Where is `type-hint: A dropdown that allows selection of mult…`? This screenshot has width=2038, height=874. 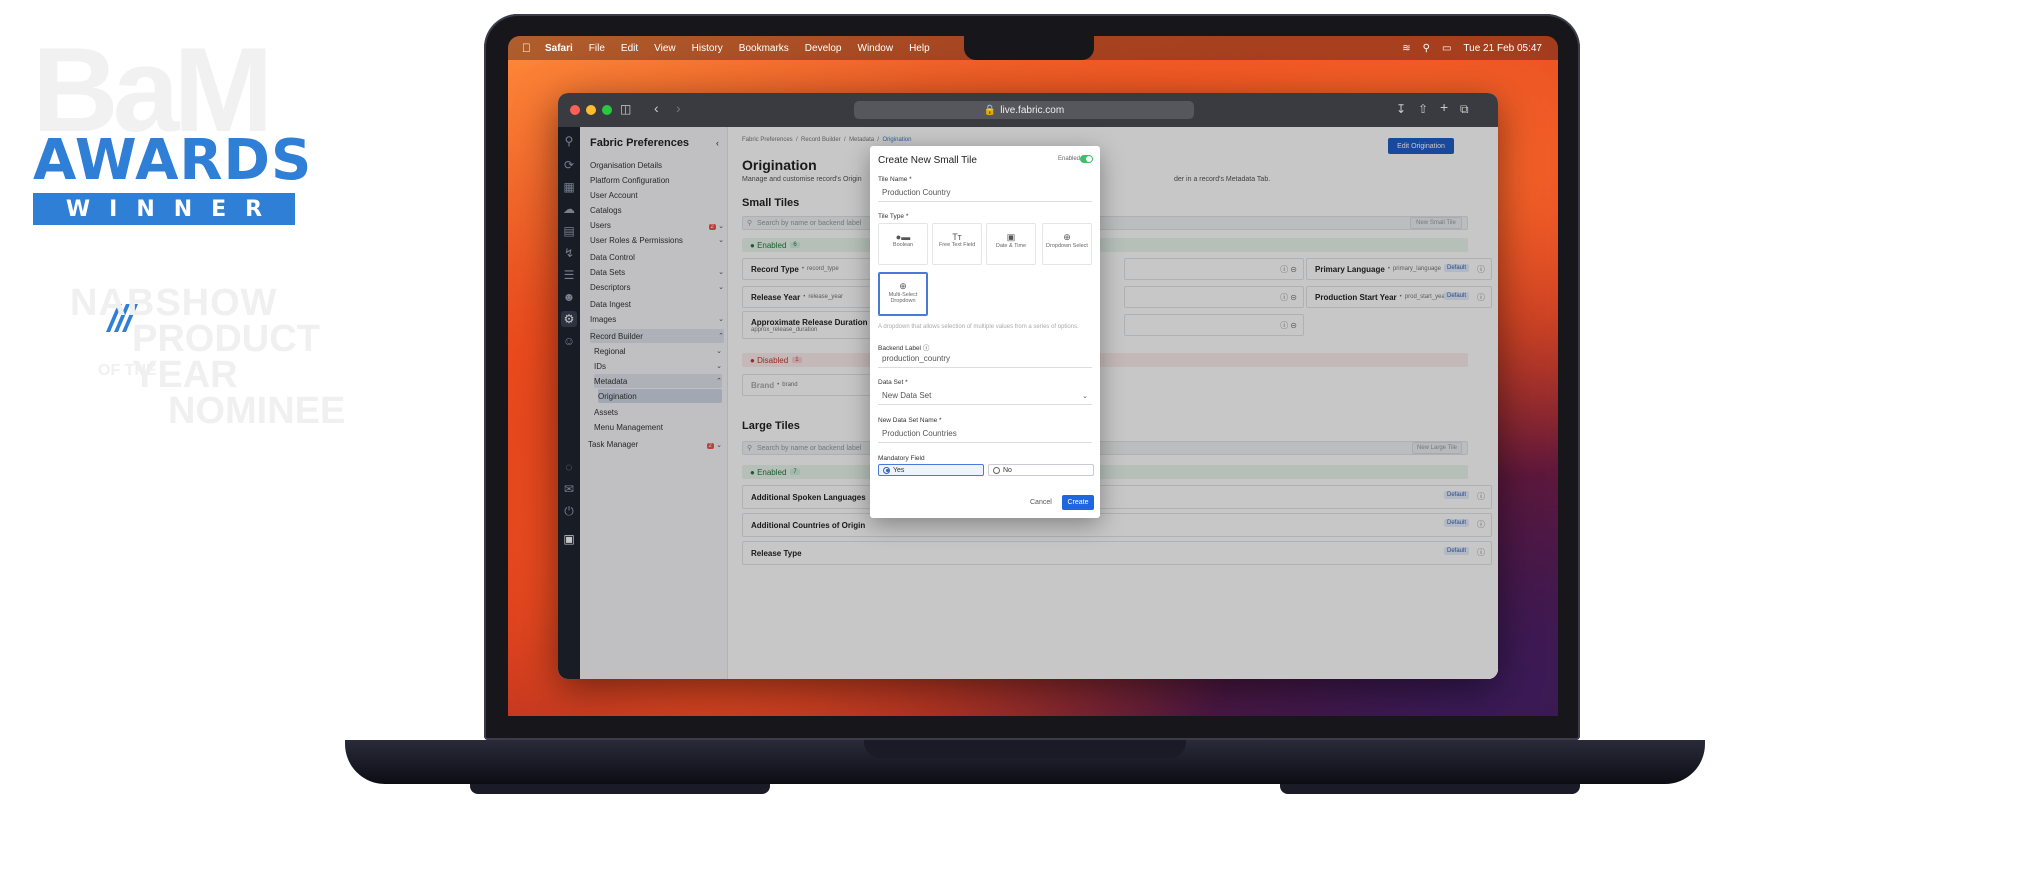 type-hint: A dropdown that allows selection of mult… is located at coordinates (978, 327).